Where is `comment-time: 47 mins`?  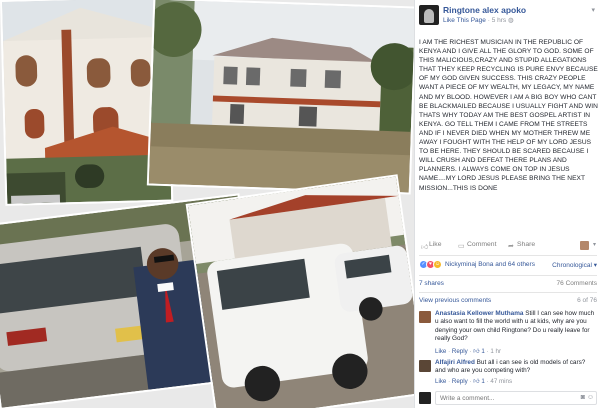
comment-time: 47 mins is located at coordinates (501, 381).